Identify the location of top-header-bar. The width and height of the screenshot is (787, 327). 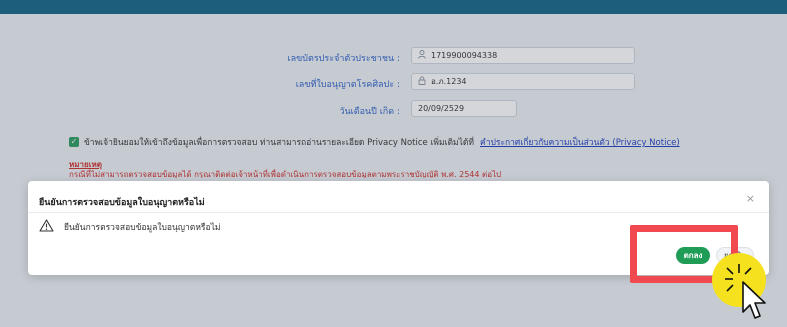
(393, 7).